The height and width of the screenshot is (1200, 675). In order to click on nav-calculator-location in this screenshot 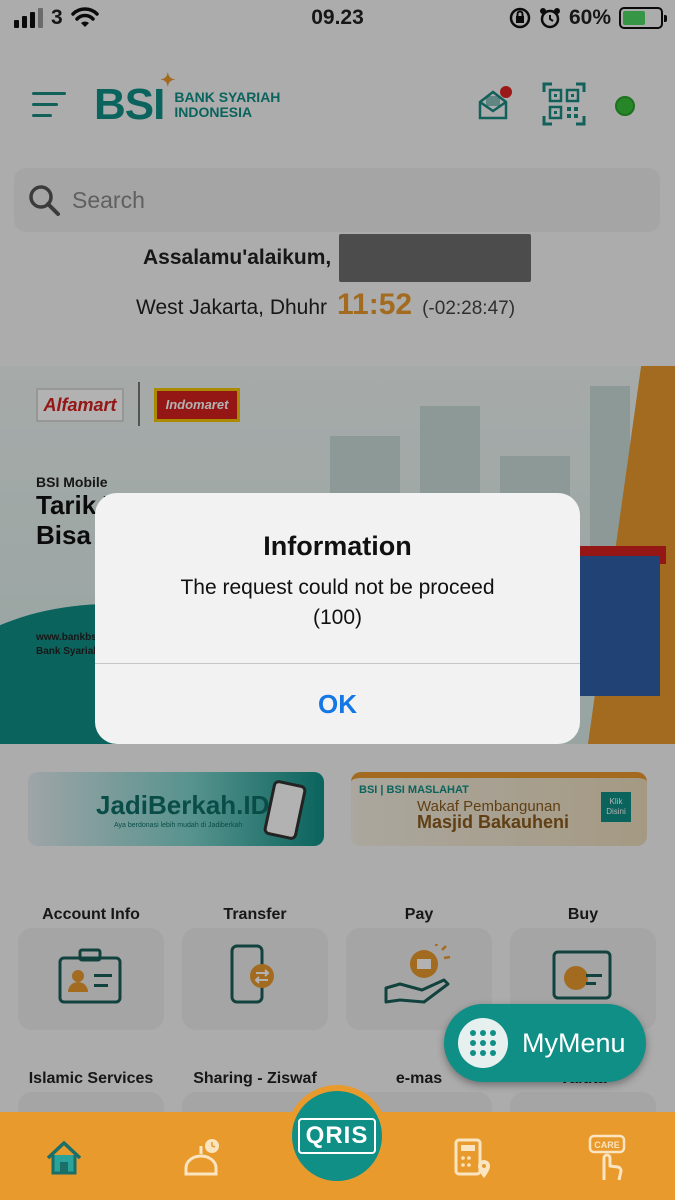, I will do `click(470, 1158)`.